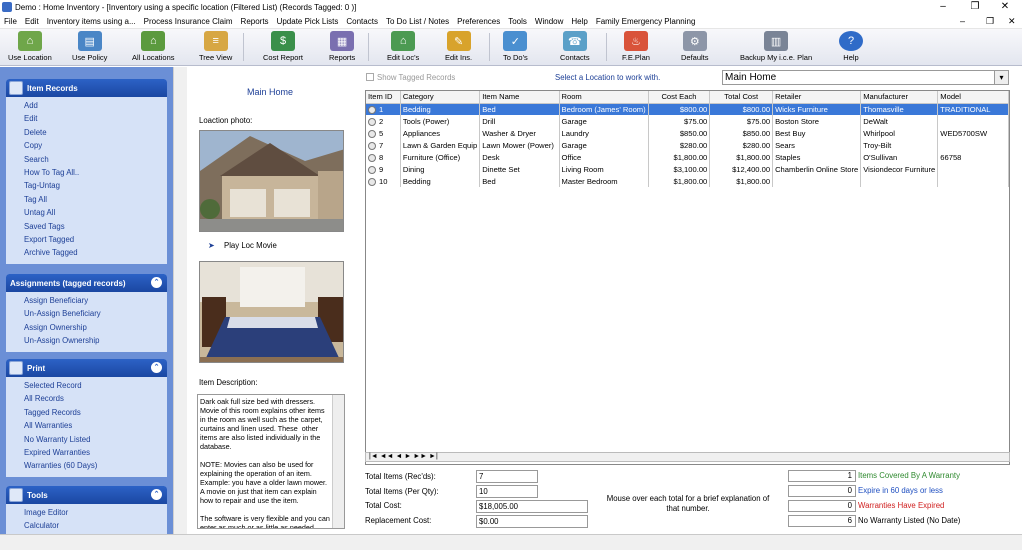 Image resolution: width=1022 pixels, height=550 pixels. What do you see at coordinates (153, 48) in the screenshot?
I see `all-locations-button: ⌂ All Locations` at bounding box center [153, 48].